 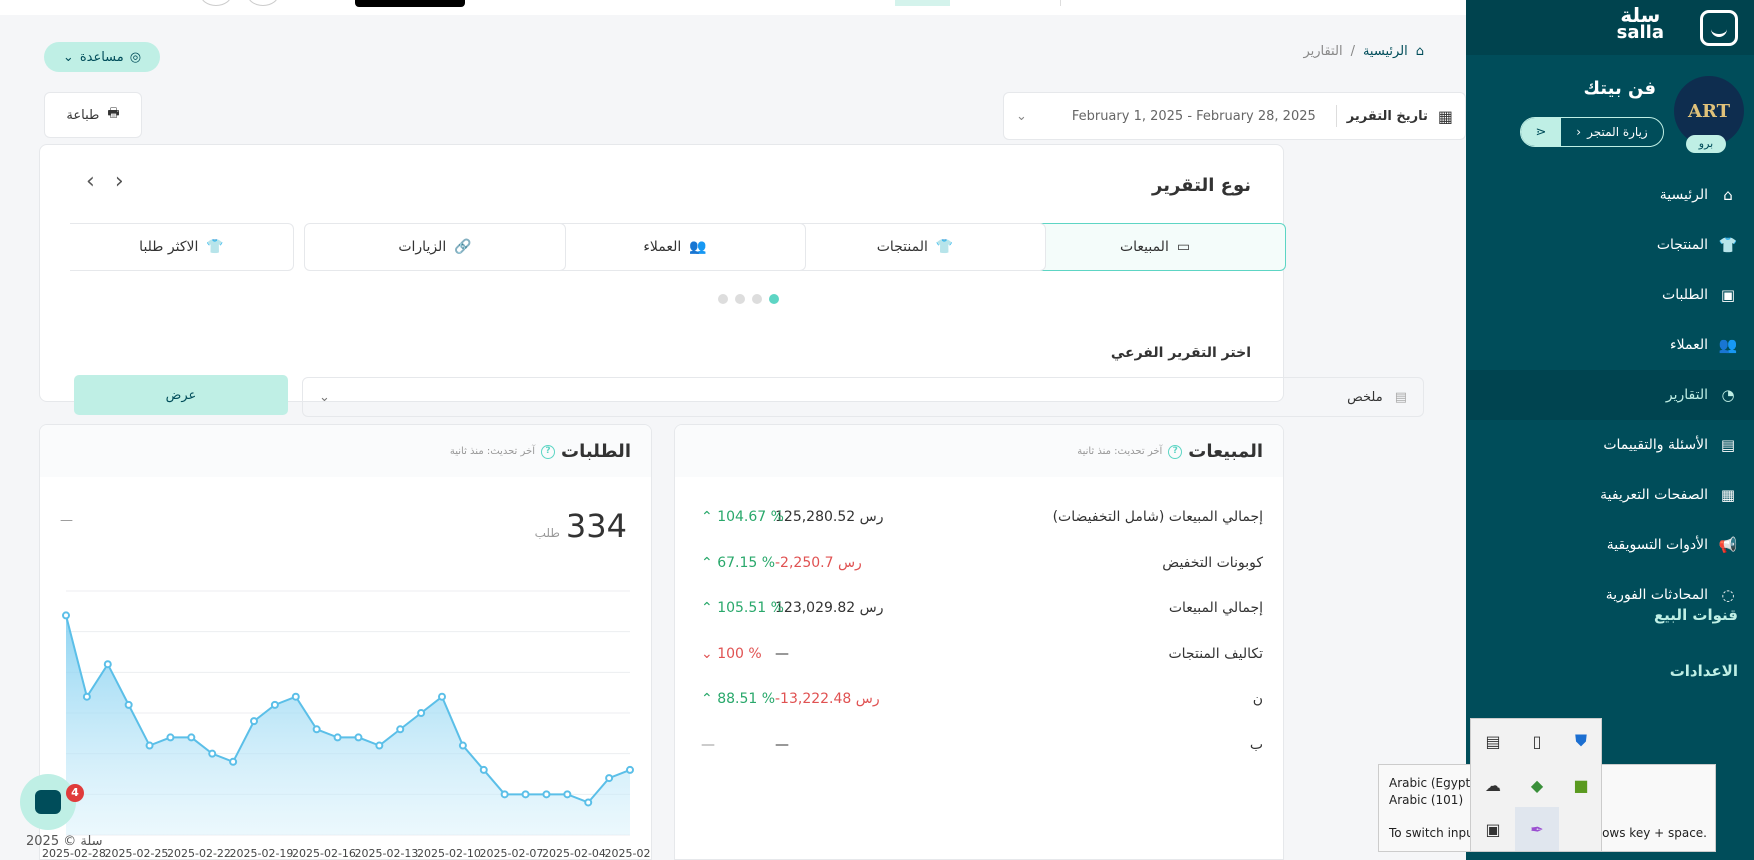 I want to click on chevron-right-icon: ›, so click(x=119, y=181).